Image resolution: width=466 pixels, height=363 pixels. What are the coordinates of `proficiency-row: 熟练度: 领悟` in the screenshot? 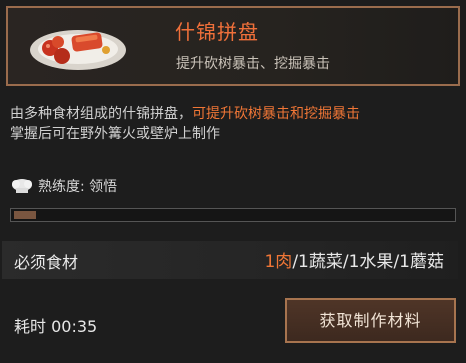 It's located at (63, 186).